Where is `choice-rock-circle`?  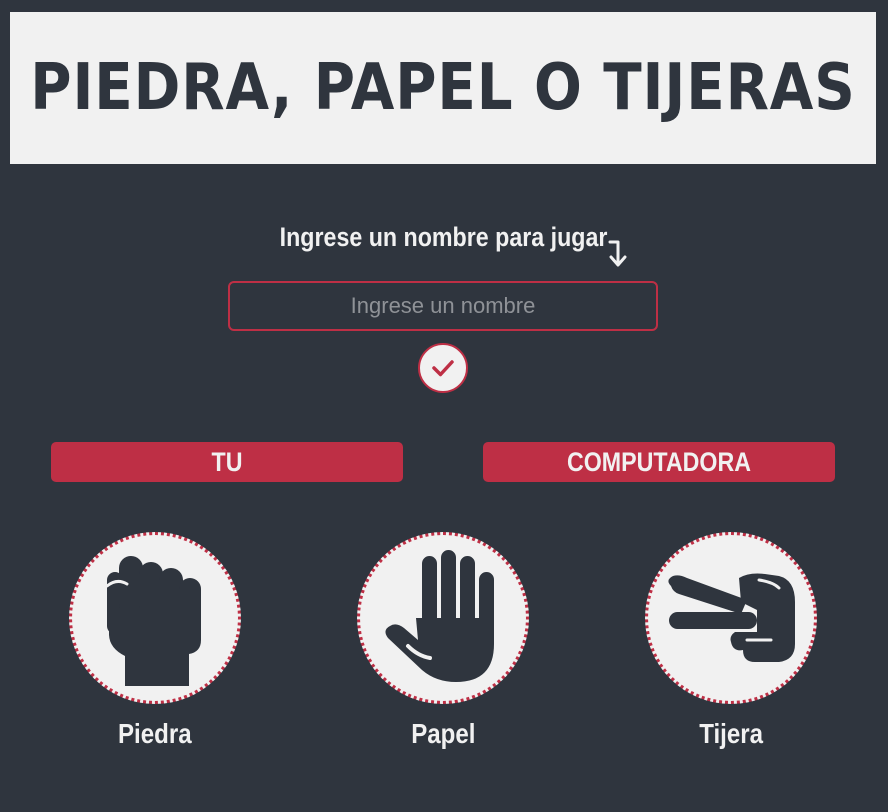 choice-rock-circle is located at coordinates (155, 618).